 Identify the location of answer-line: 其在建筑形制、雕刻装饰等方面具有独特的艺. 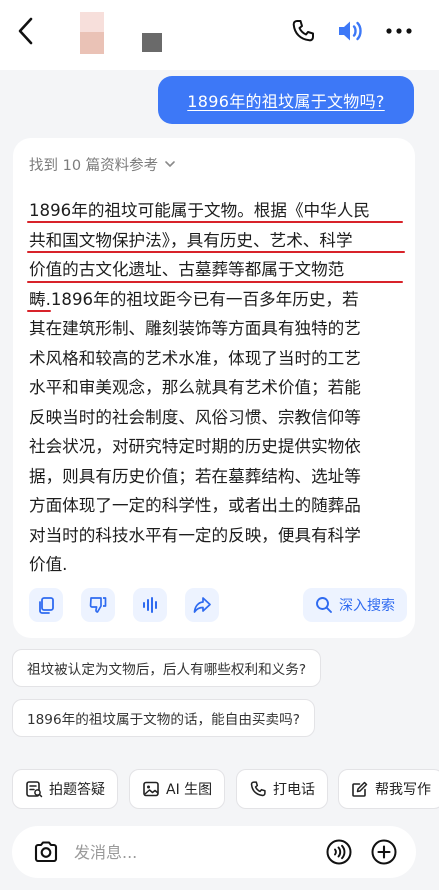
(195, 328).